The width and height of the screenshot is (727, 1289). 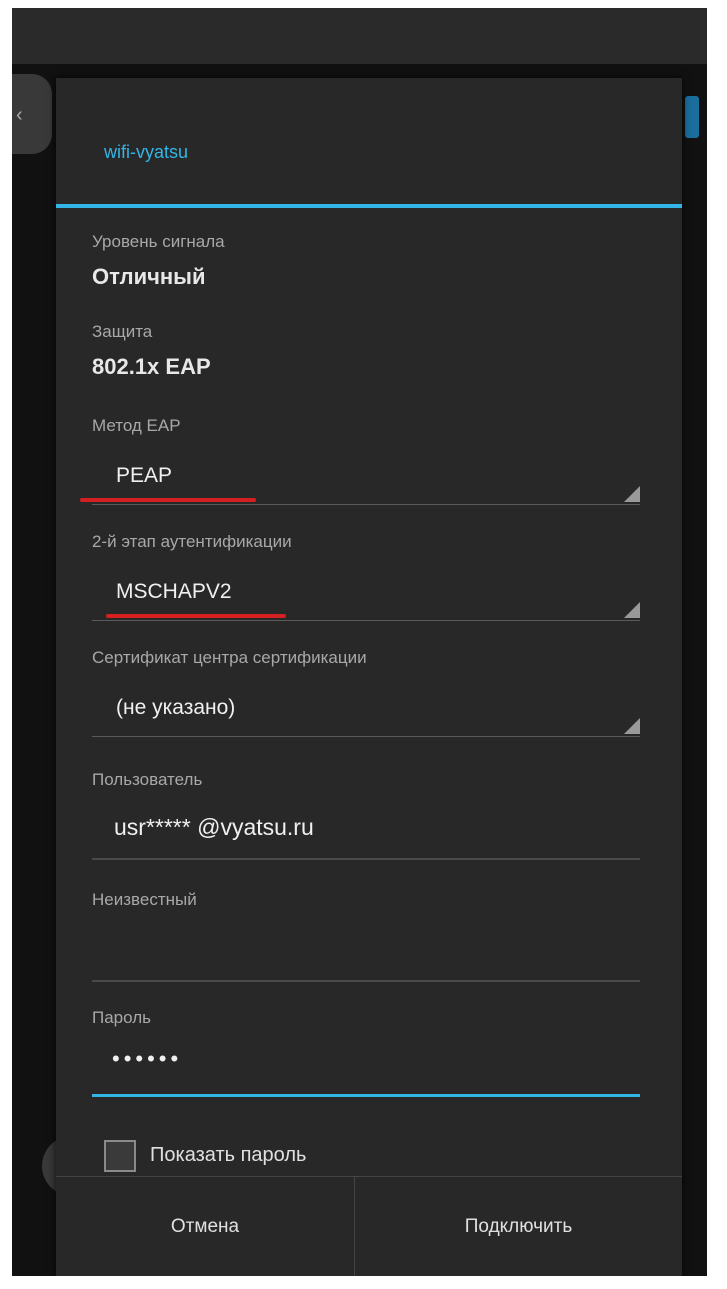 I want to click on anonymous-identity-field, so click(x=366, y=956).